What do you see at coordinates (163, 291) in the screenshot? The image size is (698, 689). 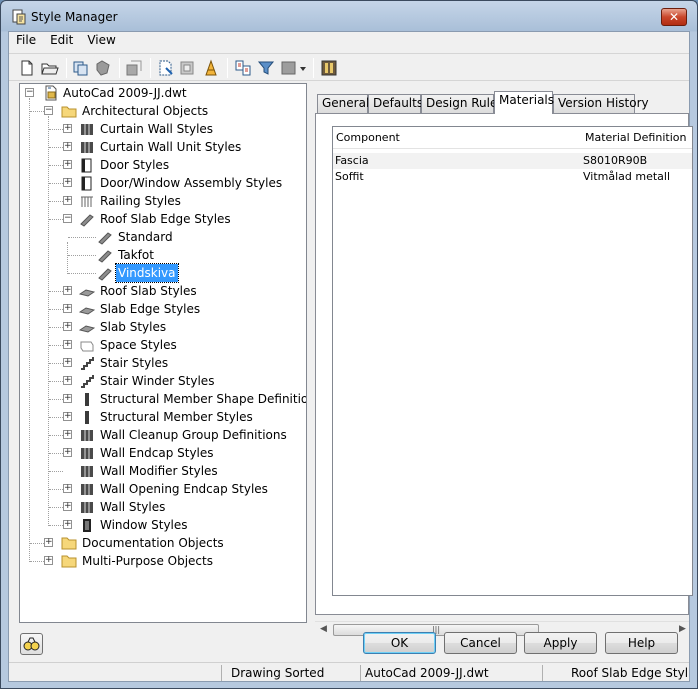 I see `tree-item-roof-slab-styles: + Roof Slab Styles` at bounding box center [163, 291].